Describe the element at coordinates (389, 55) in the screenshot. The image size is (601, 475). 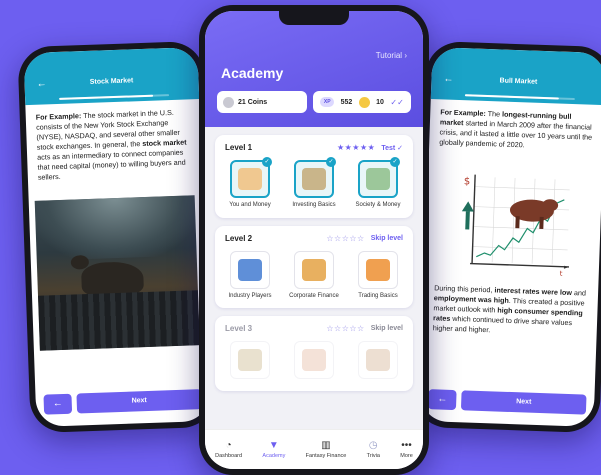
I see `tutorial-label: Tutorial` at that location.